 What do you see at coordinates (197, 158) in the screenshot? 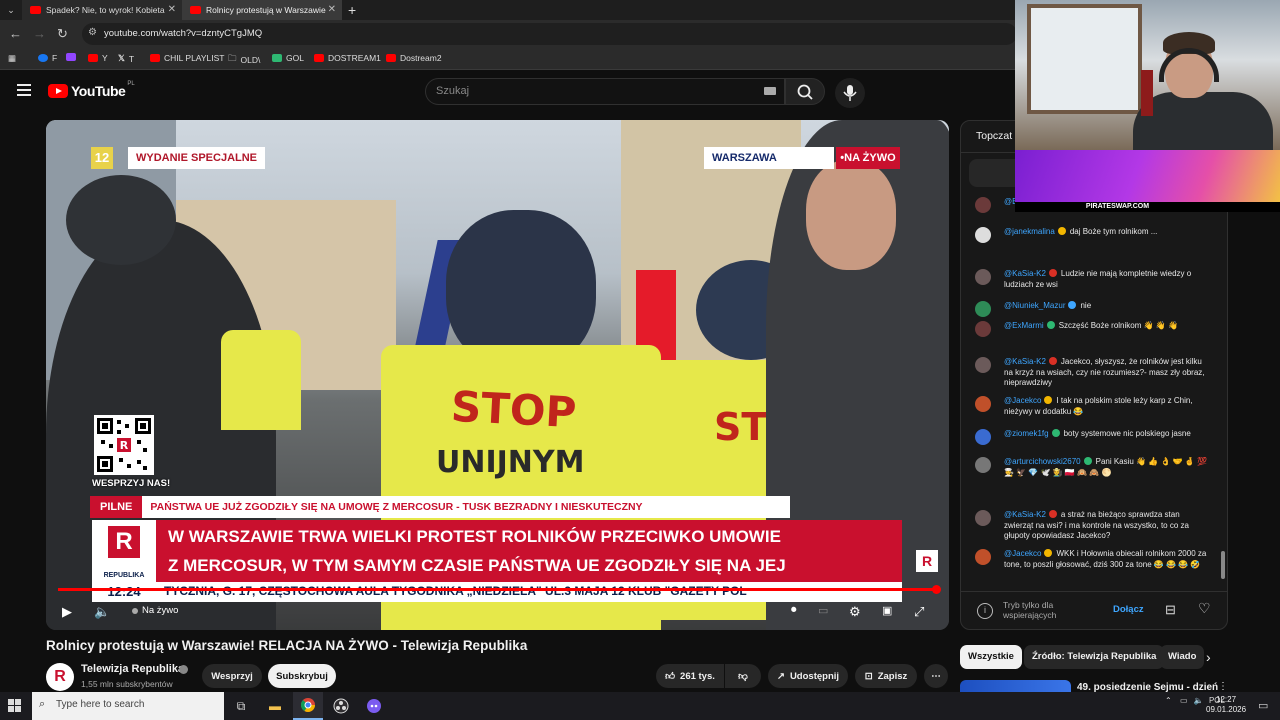
I see `program-label: WYDANIE SPECJALNE` at bounding box center [197, 158].